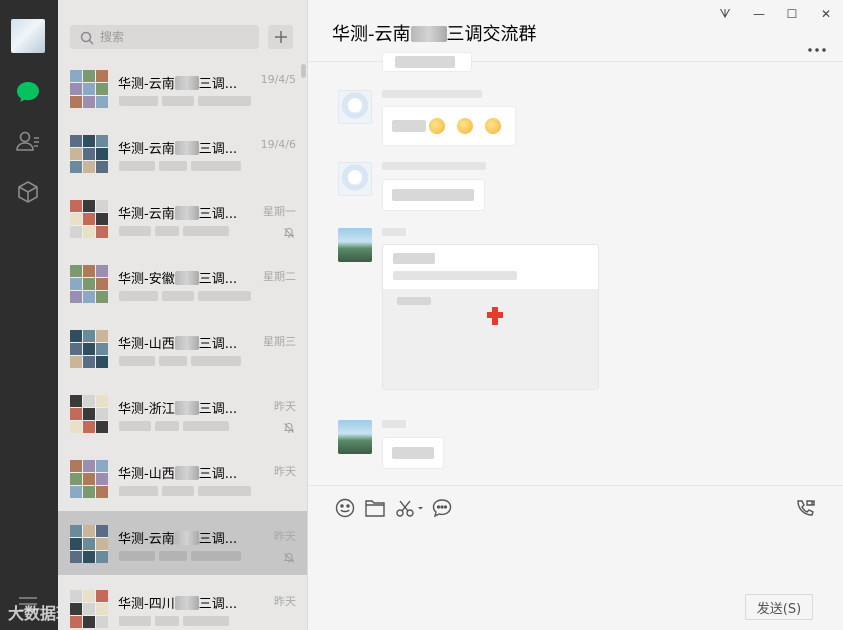 This screenshot has height=630, width=843. I want to click on conversation-item: 华测-浙江 三调... 昨天, so click(182, 413).